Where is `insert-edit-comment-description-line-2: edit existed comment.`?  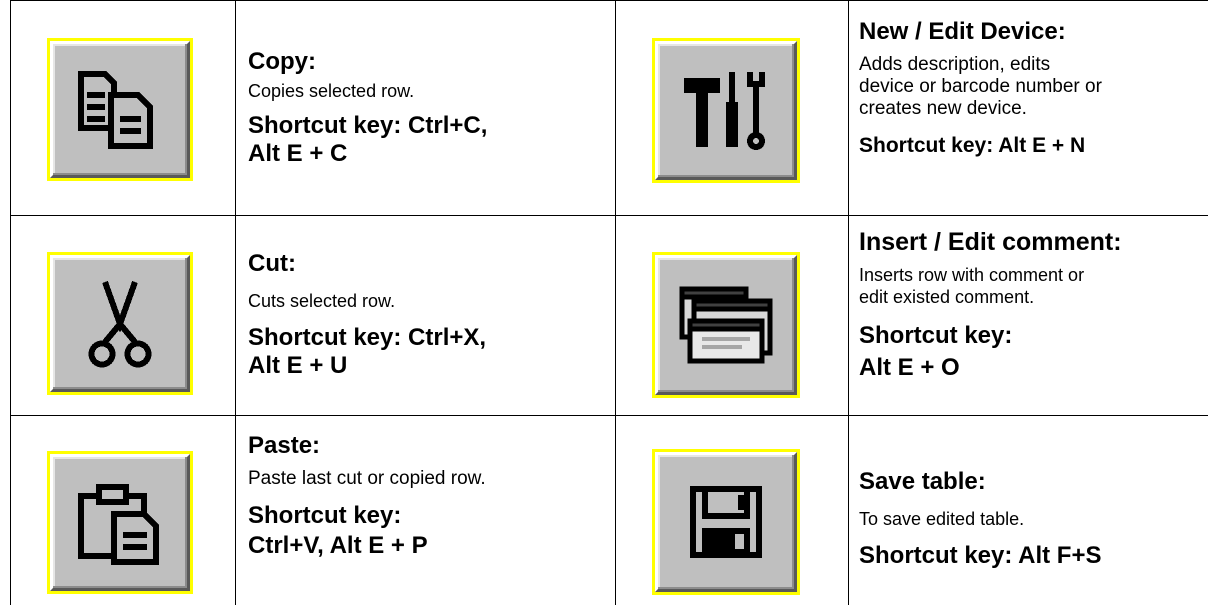 insert-edit-comment-description-line-2: edit existed comment. is located at coordinates (947, 297).